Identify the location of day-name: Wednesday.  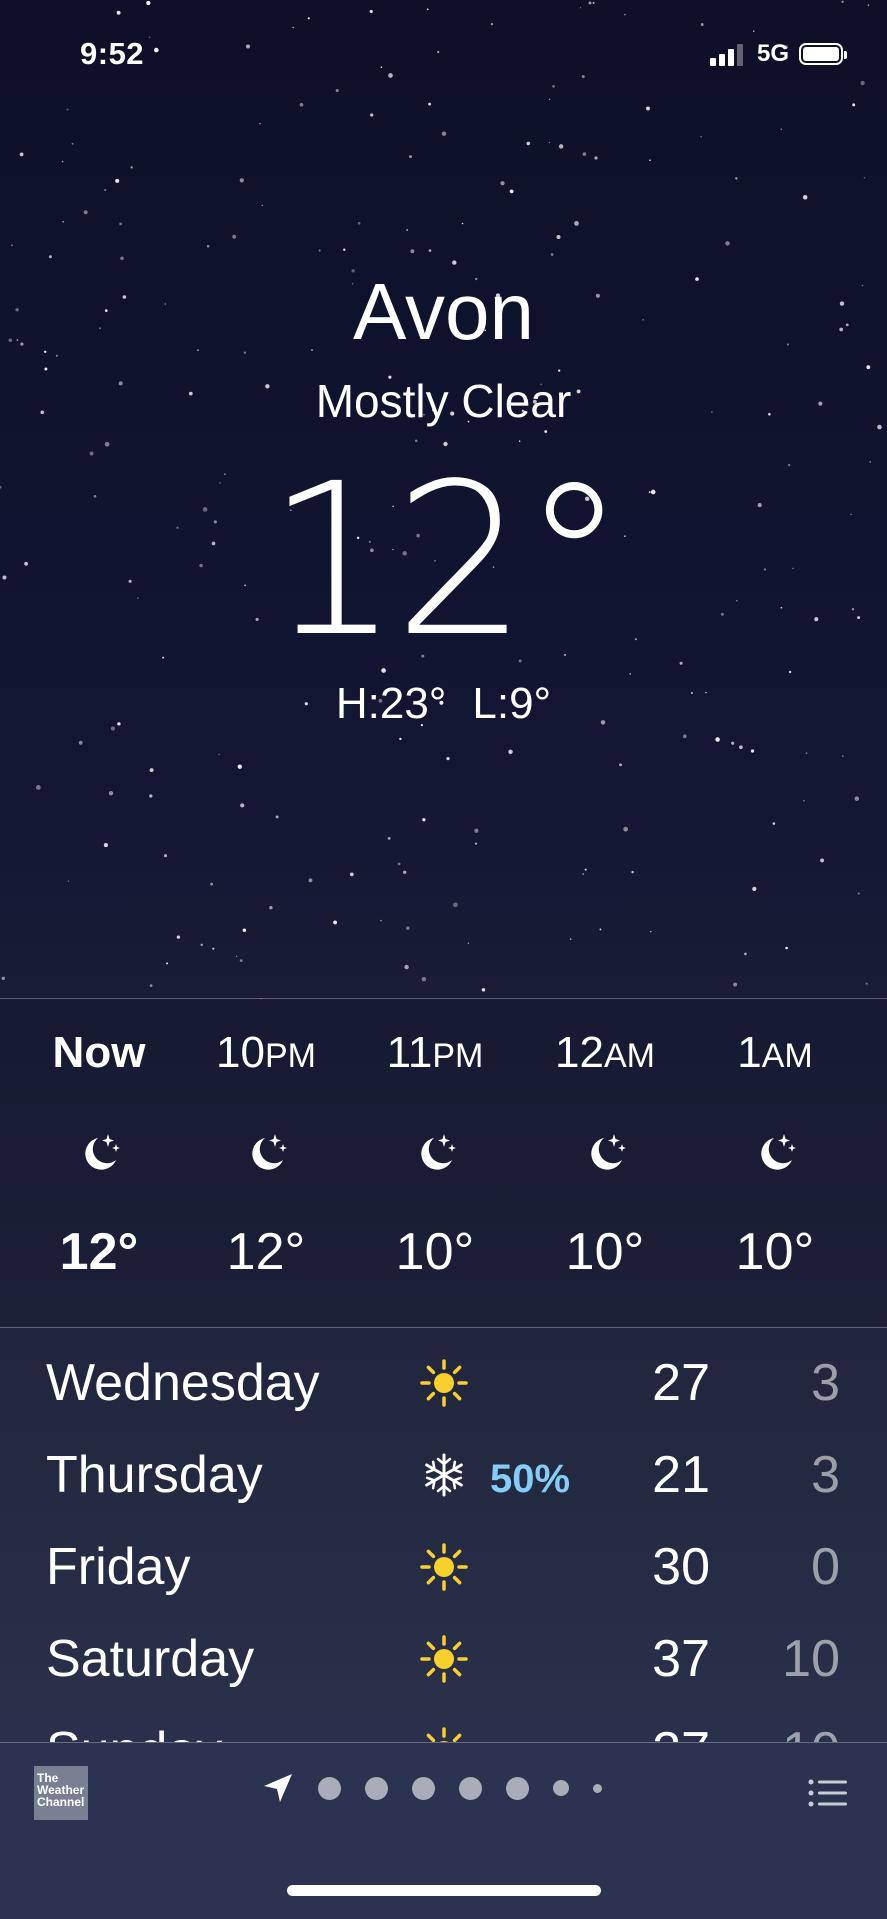
(183, 1383).